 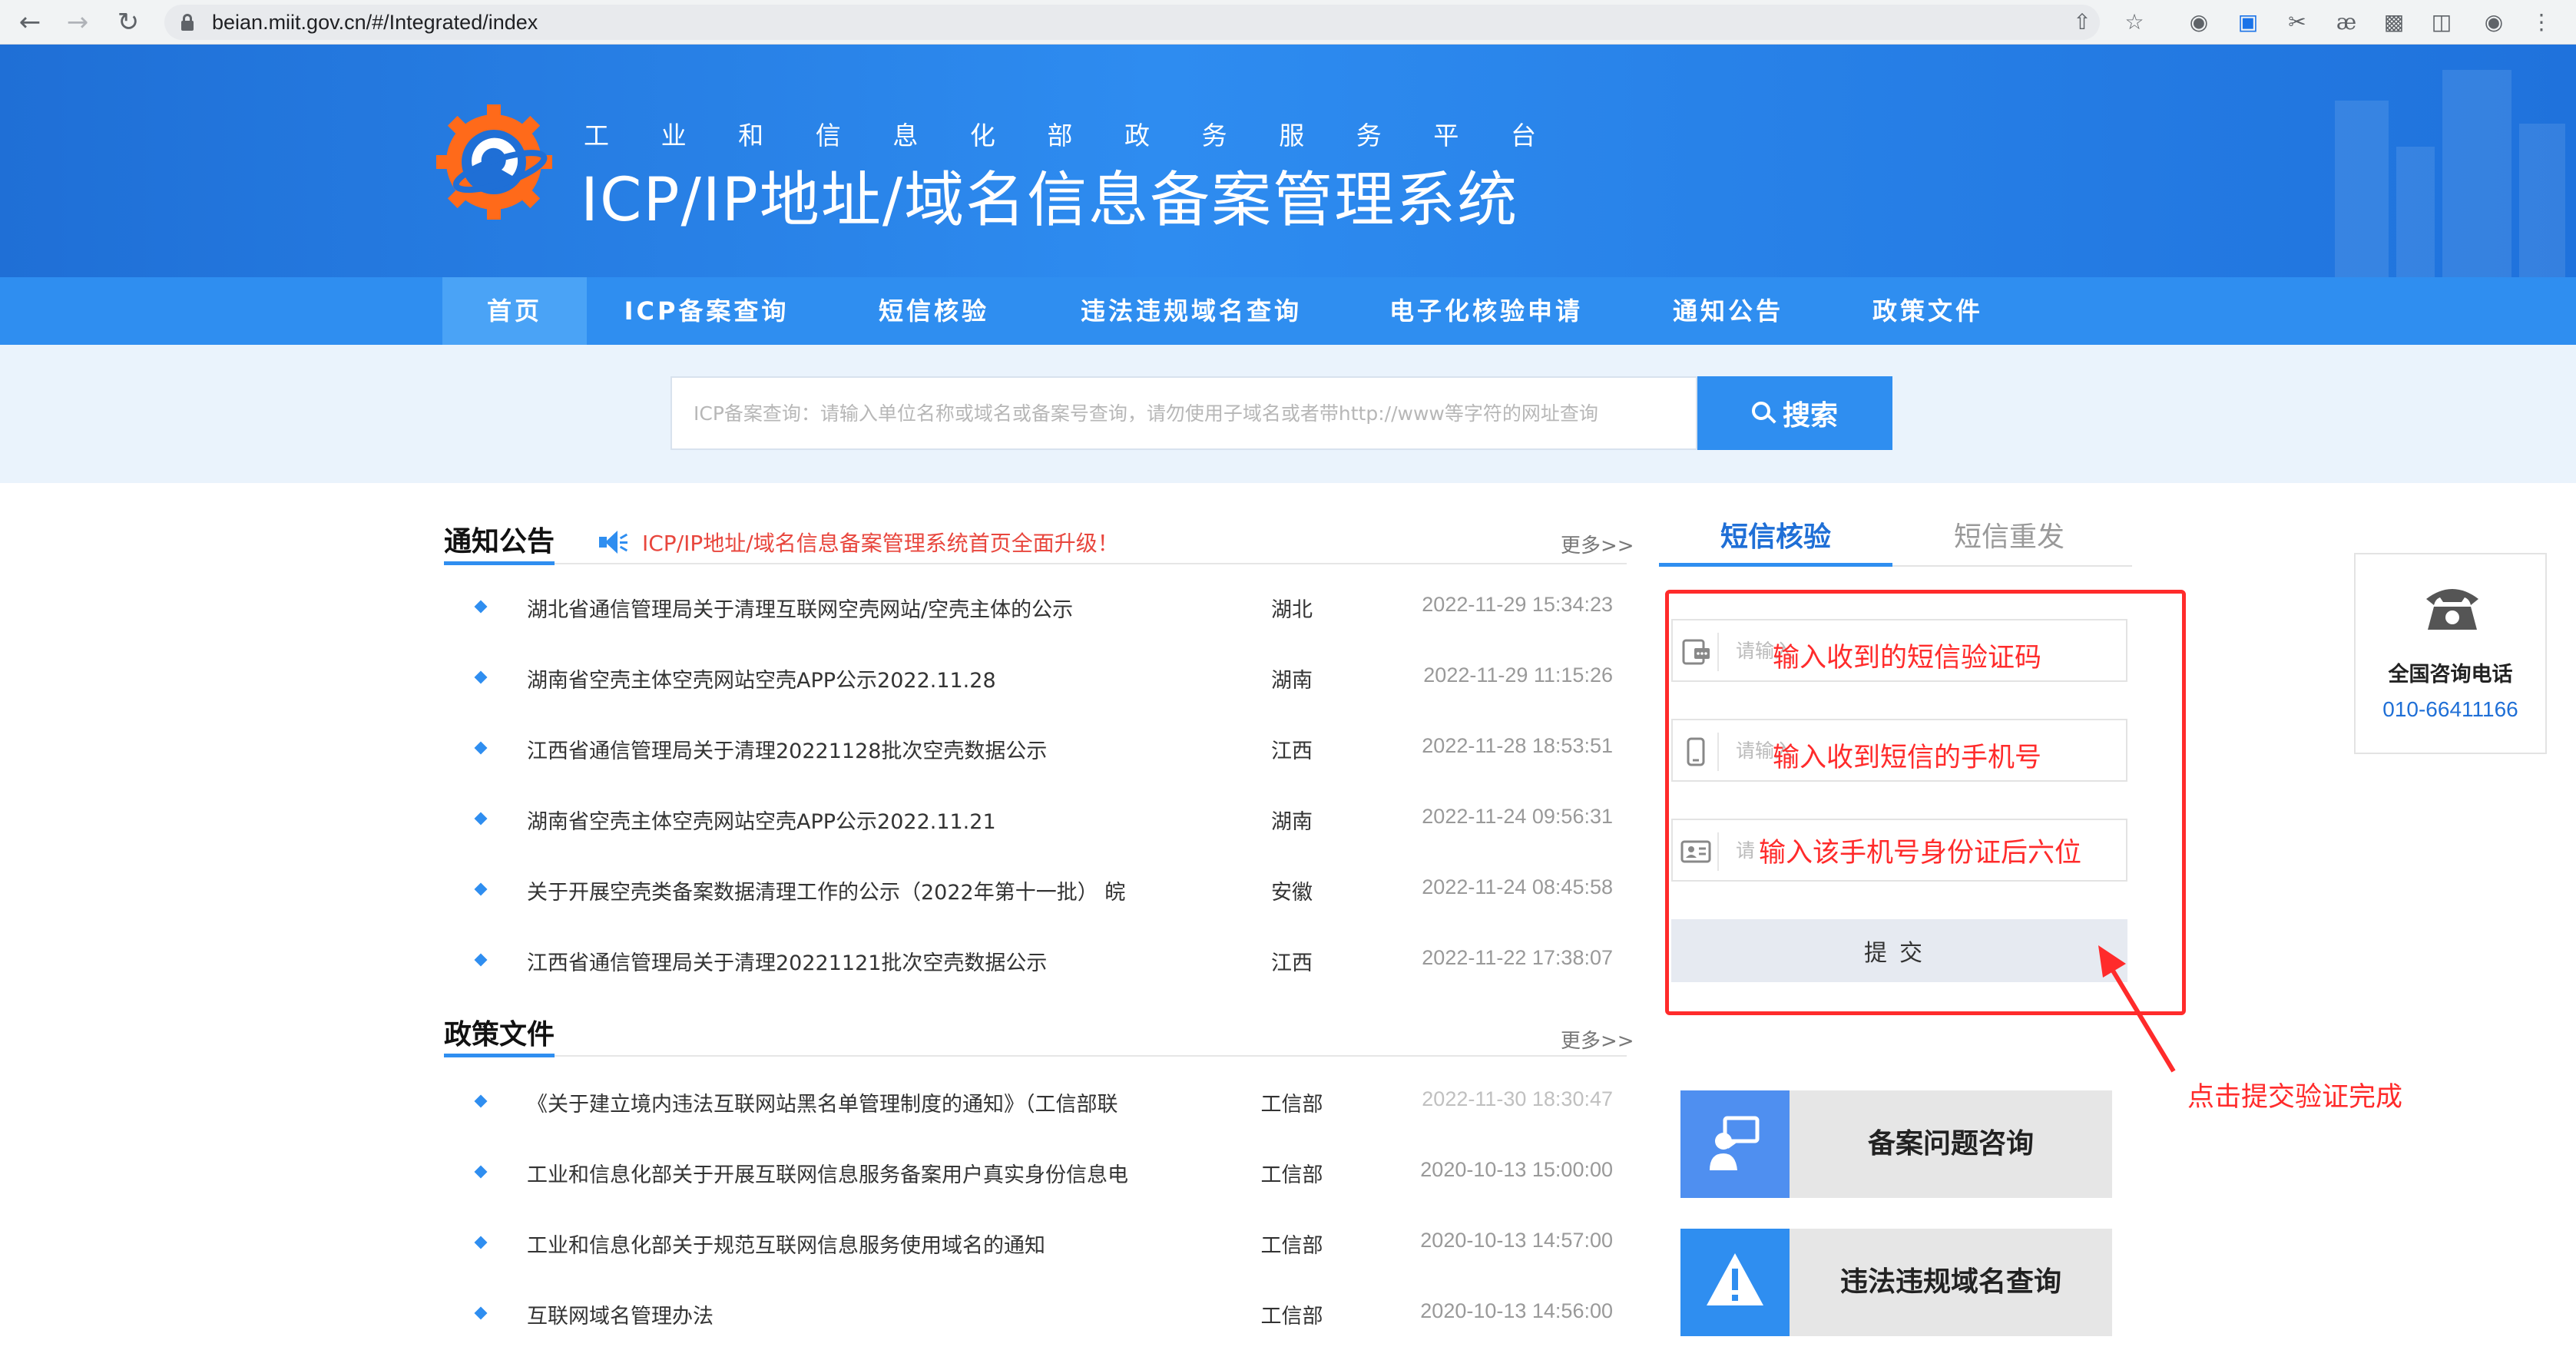 I want to click on banner-subtitle: 工 业 和 信 息 化 部 政 务 服 务 平 台, so click(x=1060, y=133).